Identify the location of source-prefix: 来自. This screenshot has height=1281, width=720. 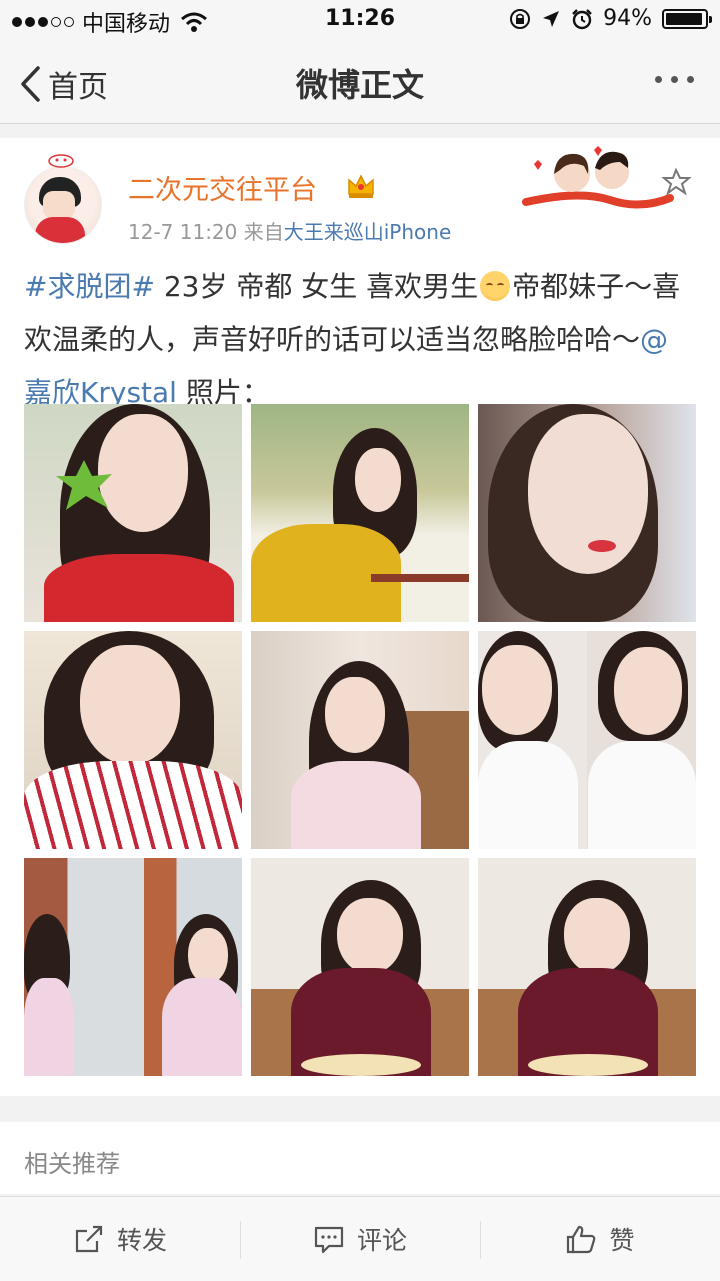
(263, 232).